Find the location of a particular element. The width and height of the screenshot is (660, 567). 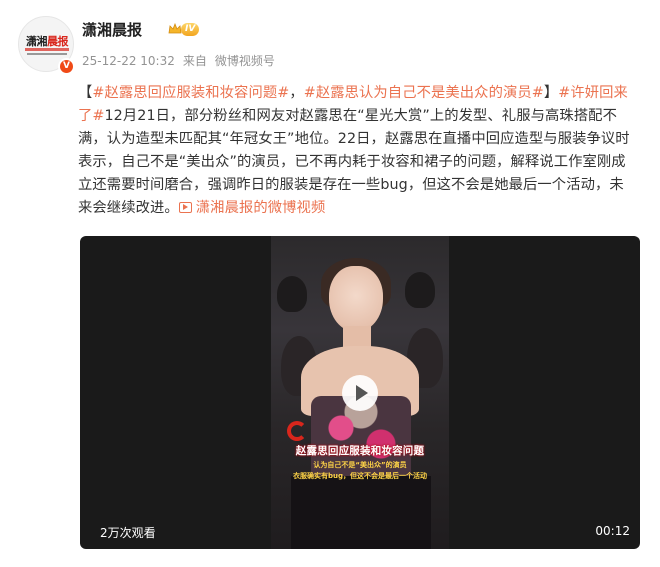

level-label: IV is located at coordinates (190, 29).